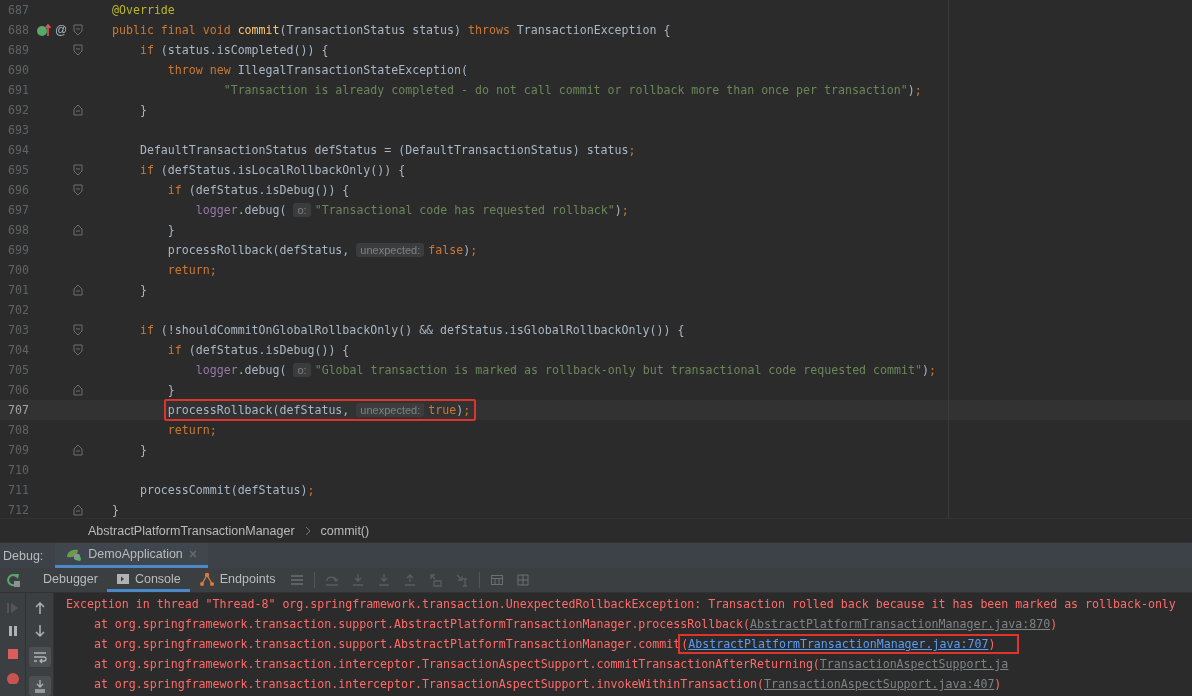 This screenshot has height=696, width=1192. I want to click on line-number: 700, so click(18, 270).